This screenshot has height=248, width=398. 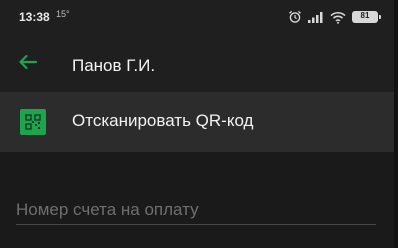 I want to click on page-title: Панов Г.И., so click(x=114, y=65).